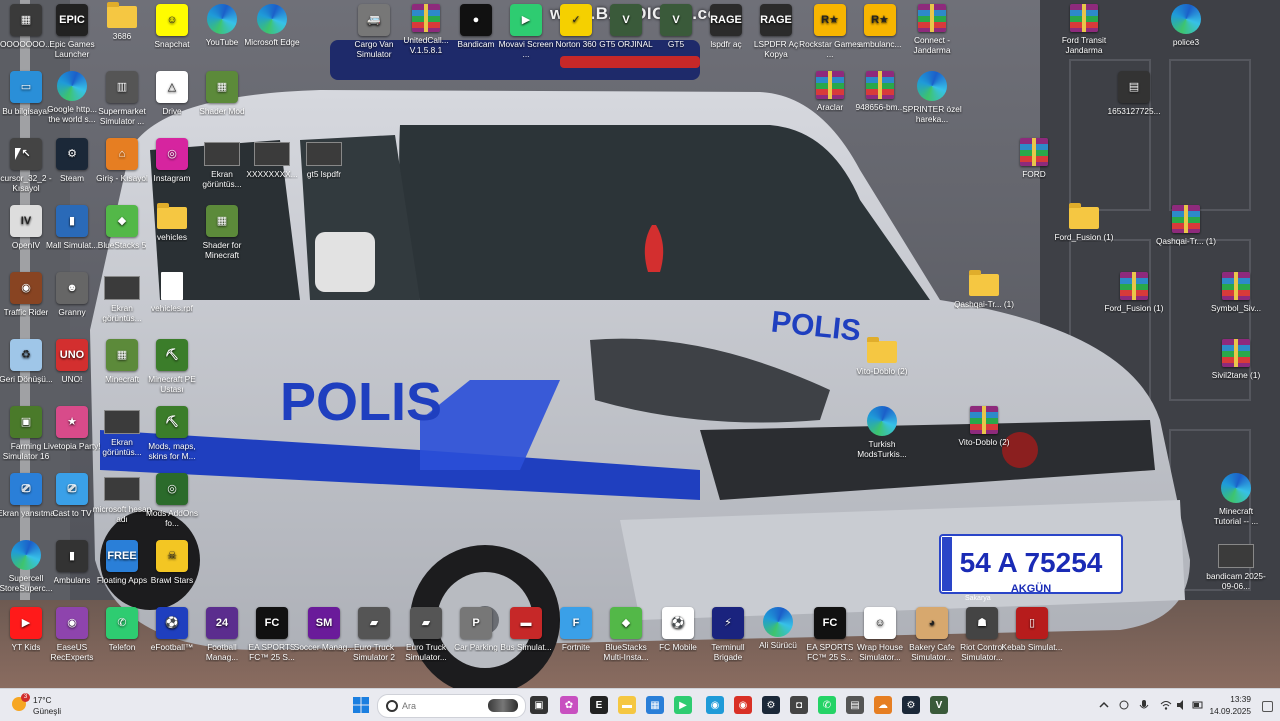  I want to click on camera-icon: ◘, so click(799, 705).